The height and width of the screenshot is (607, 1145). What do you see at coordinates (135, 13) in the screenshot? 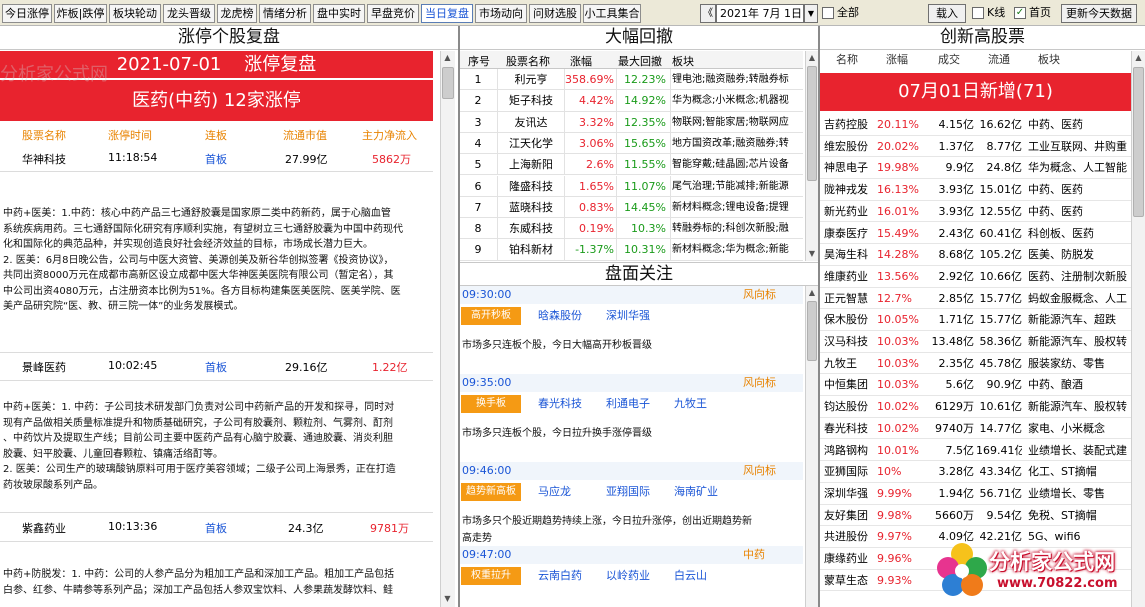
I see `tab-sector-rotation: 板块轮动` at bounding box center [135, 13].